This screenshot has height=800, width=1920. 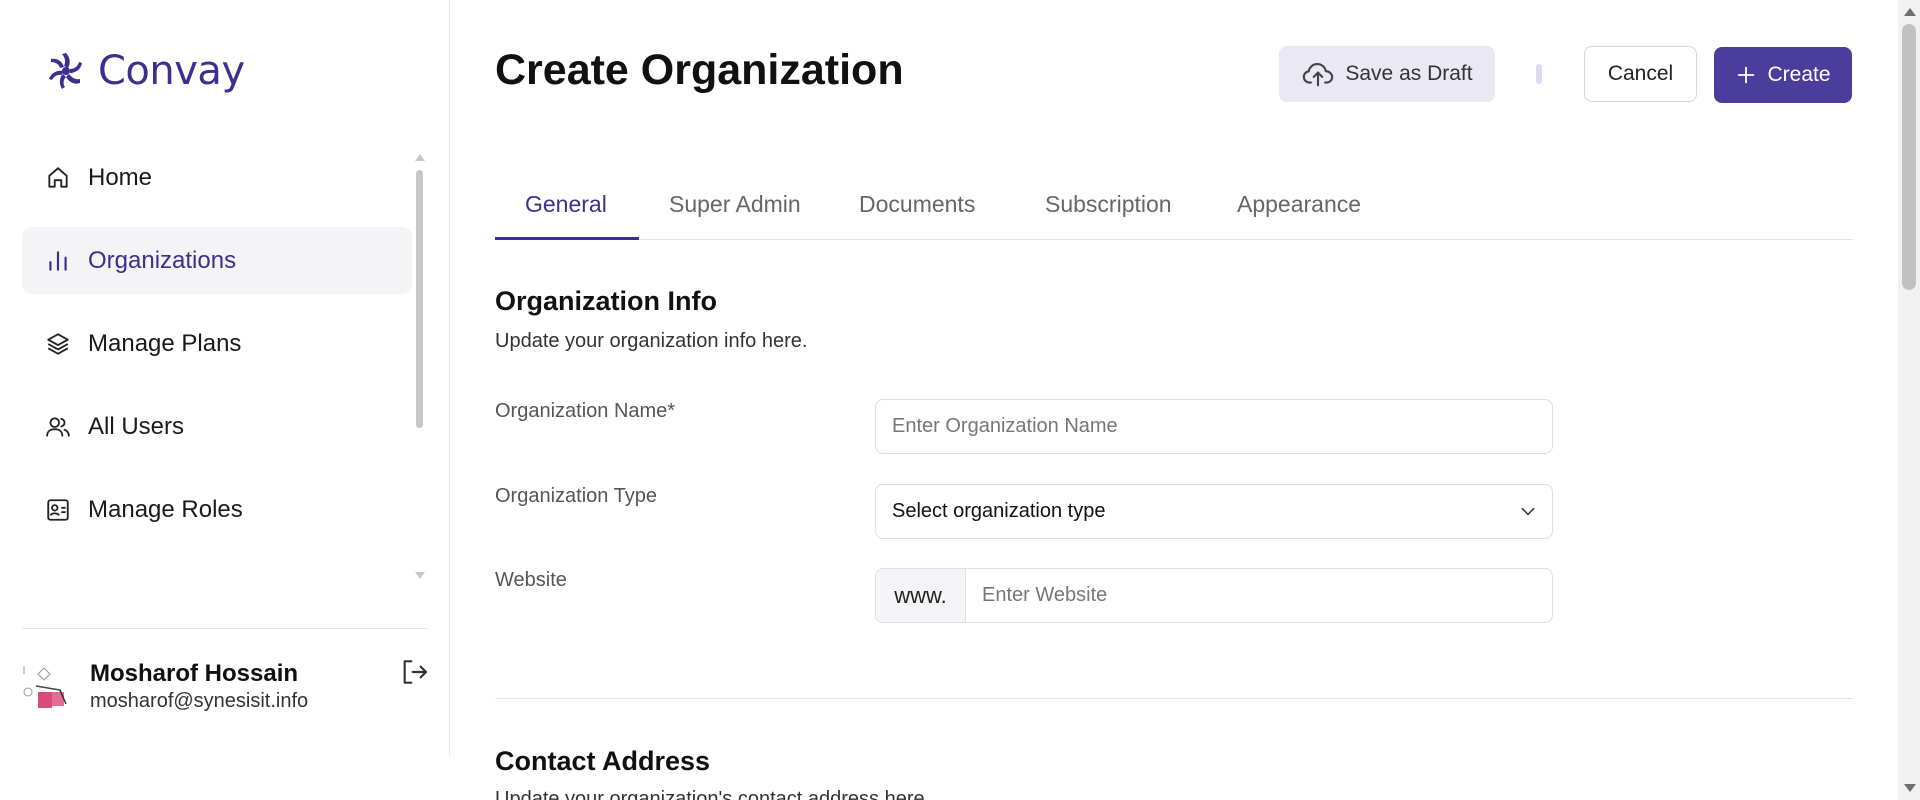 I want to click on cancel-button: Cancel, so click(x=1640, y=74).